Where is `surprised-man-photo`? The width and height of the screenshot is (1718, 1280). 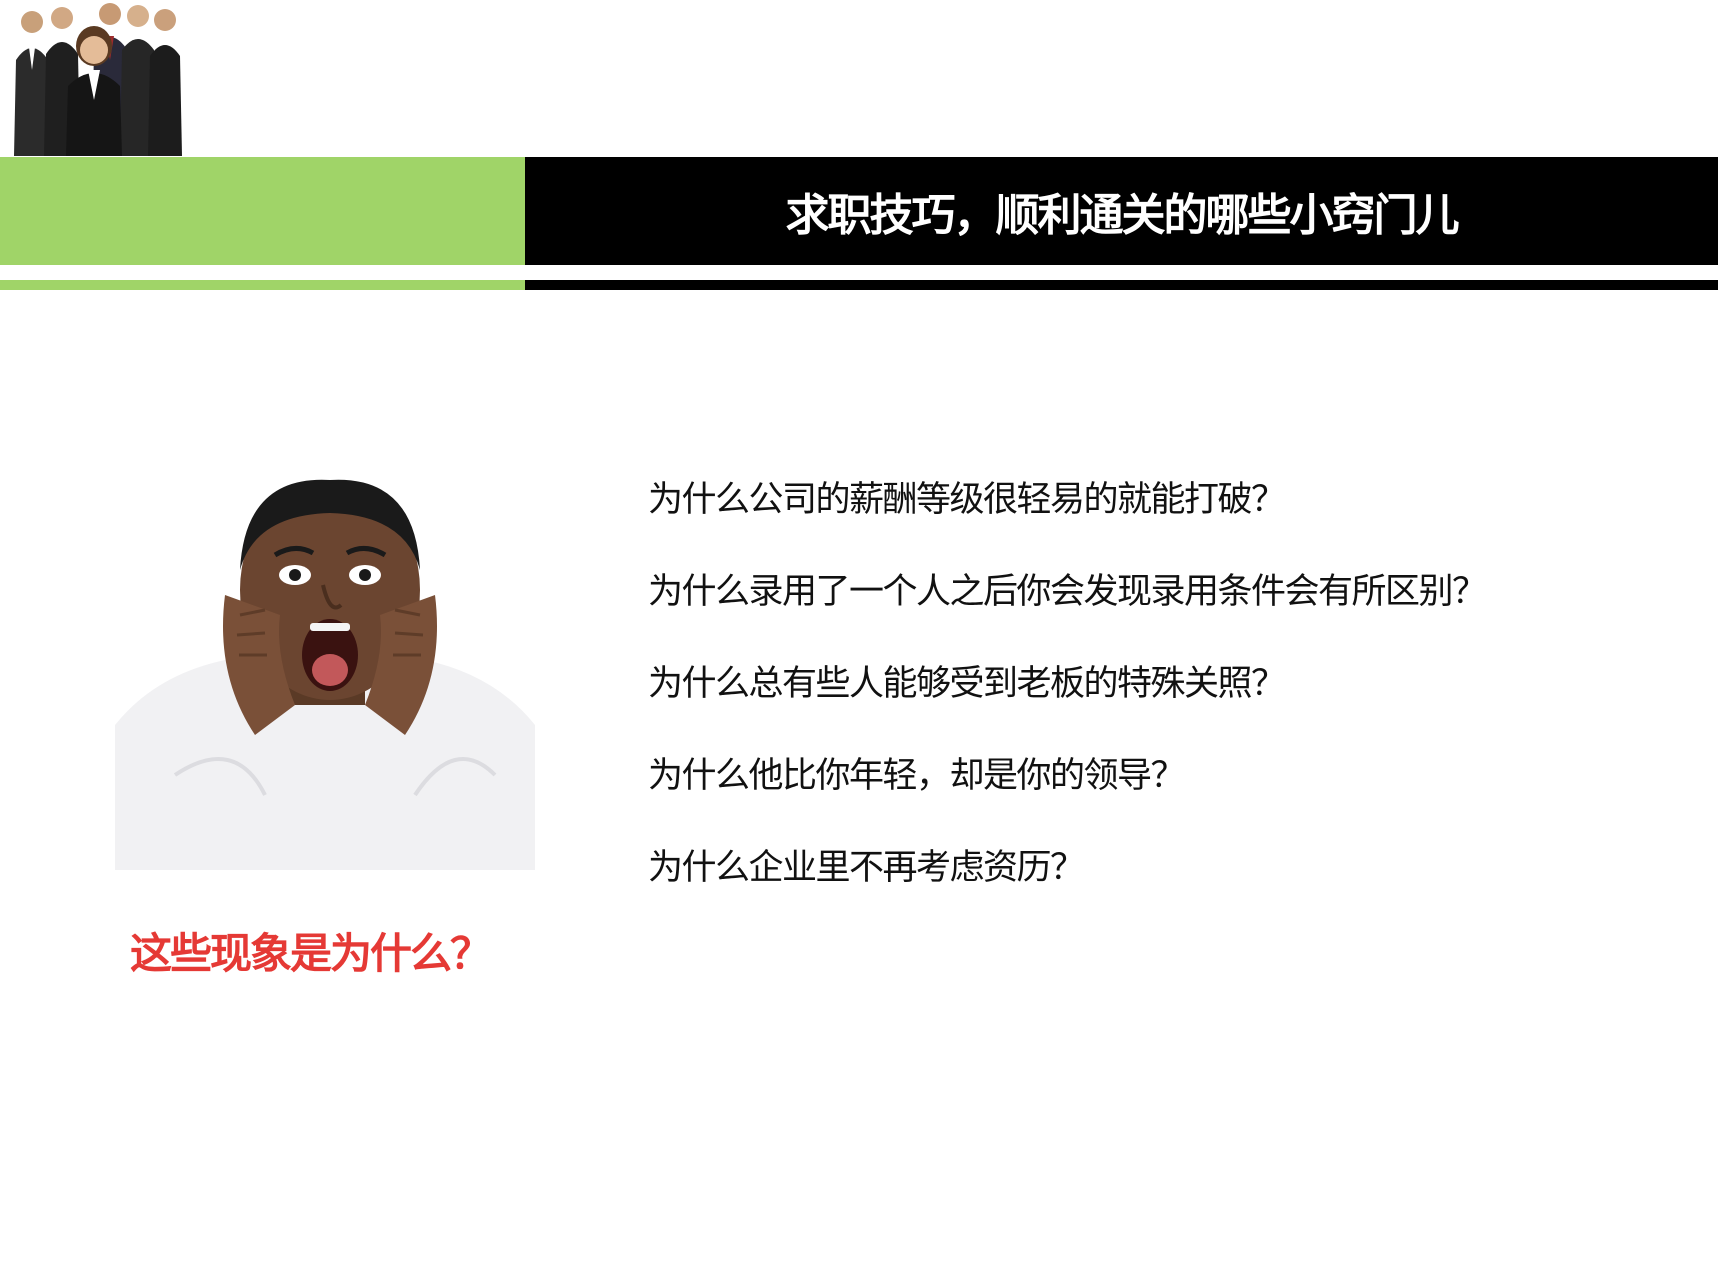 surprised-man-photo is located at coordinates (325, 674).